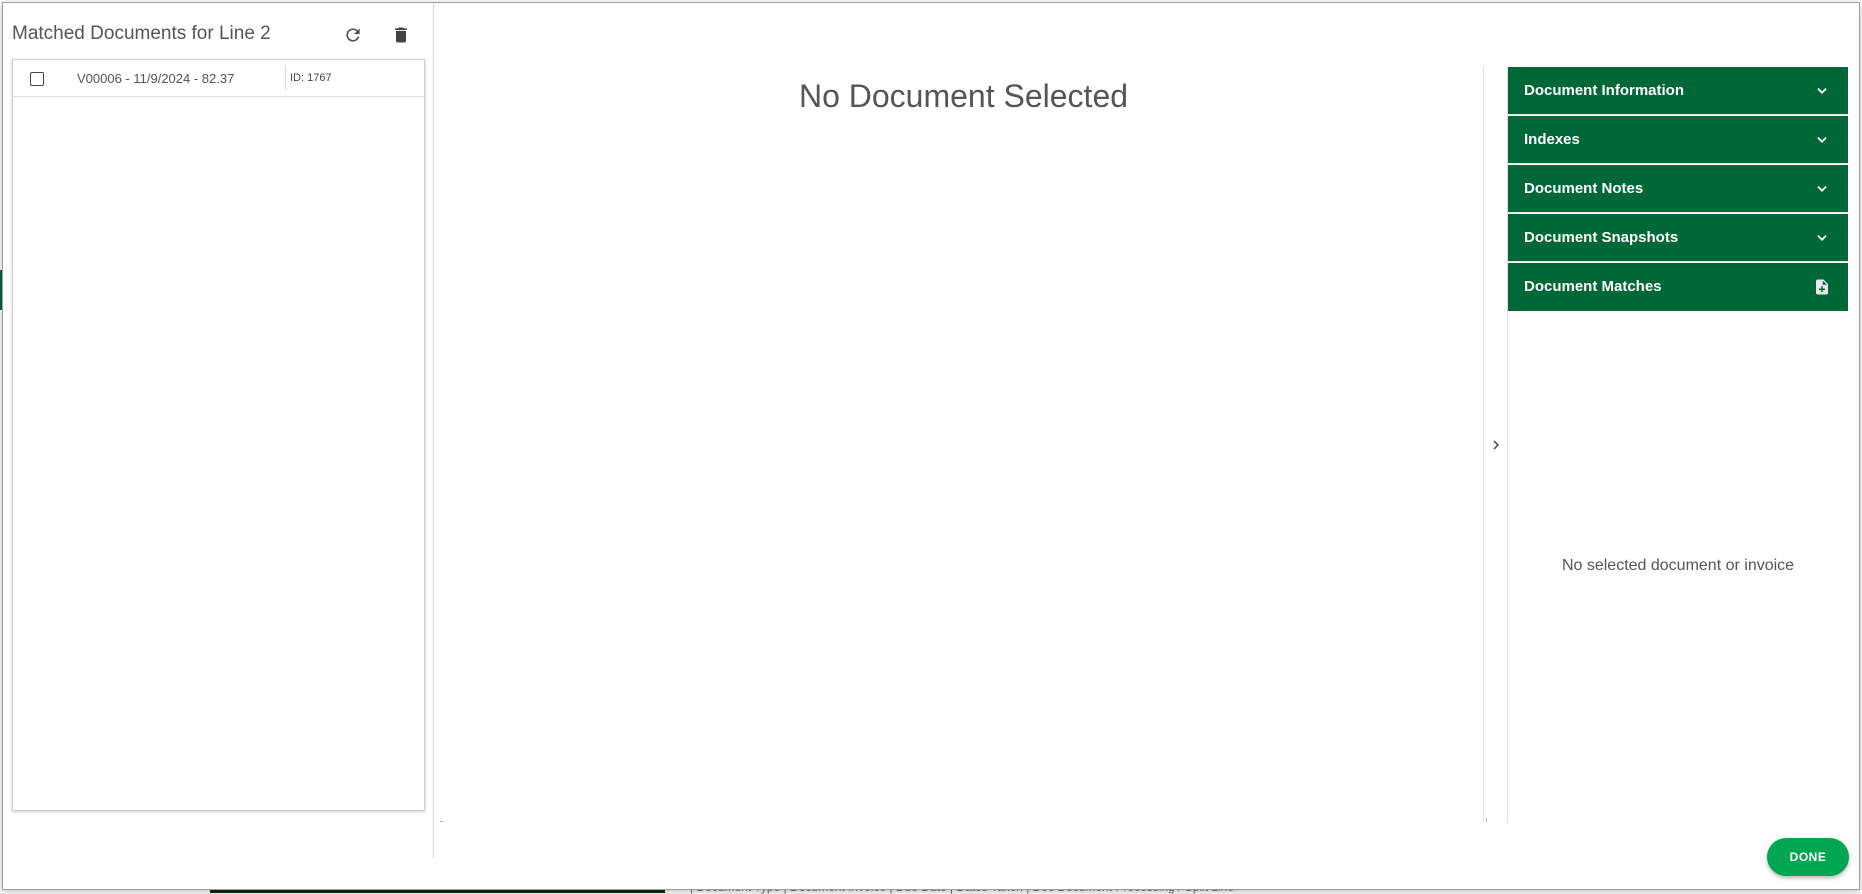 This screenshot has width=1862, height=894. I want to click on viewer-title: No Document Selected, so click(963, 96).